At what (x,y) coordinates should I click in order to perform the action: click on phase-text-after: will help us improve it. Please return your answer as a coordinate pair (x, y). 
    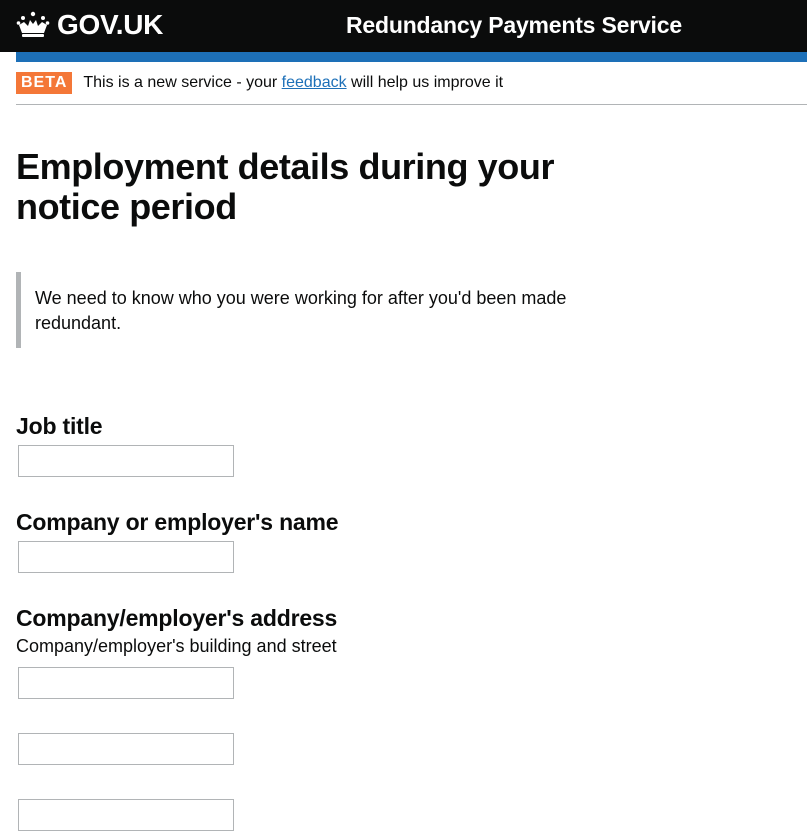
    Looking at the image, I should click on (425, 82).